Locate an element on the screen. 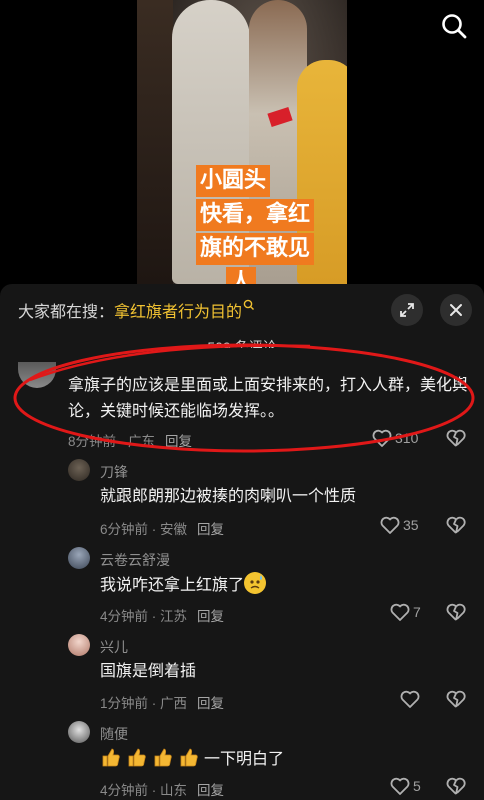 The image size is (484, 800). comment-meta: 4分钟前 · 江苏 回复 is located at coordinates (162, 616).